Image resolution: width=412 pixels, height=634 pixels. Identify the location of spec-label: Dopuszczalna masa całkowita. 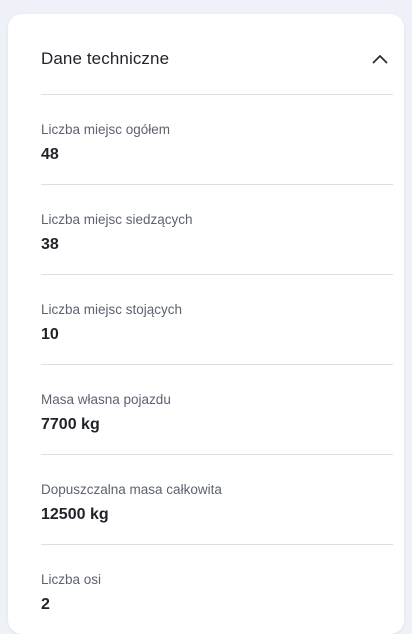
(131, 489).